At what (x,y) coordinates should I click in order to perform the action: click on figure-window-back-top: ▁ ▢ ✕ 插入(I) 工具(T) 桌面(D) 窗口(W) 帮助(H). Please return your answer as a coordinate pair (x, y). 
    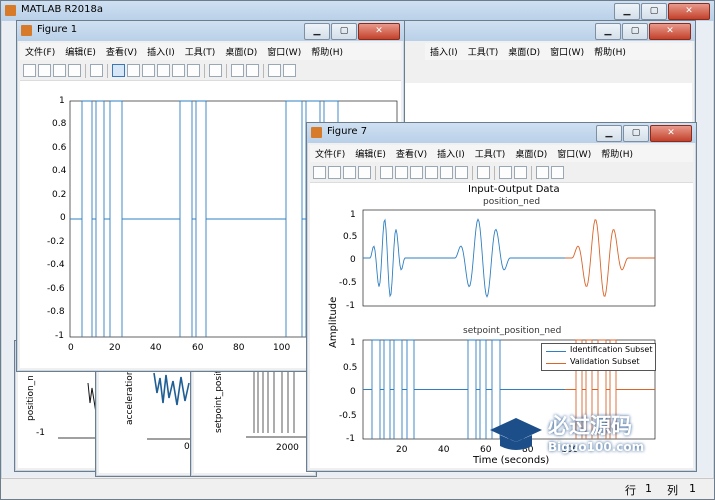
    Looking at the image, I should click on (547, 76).